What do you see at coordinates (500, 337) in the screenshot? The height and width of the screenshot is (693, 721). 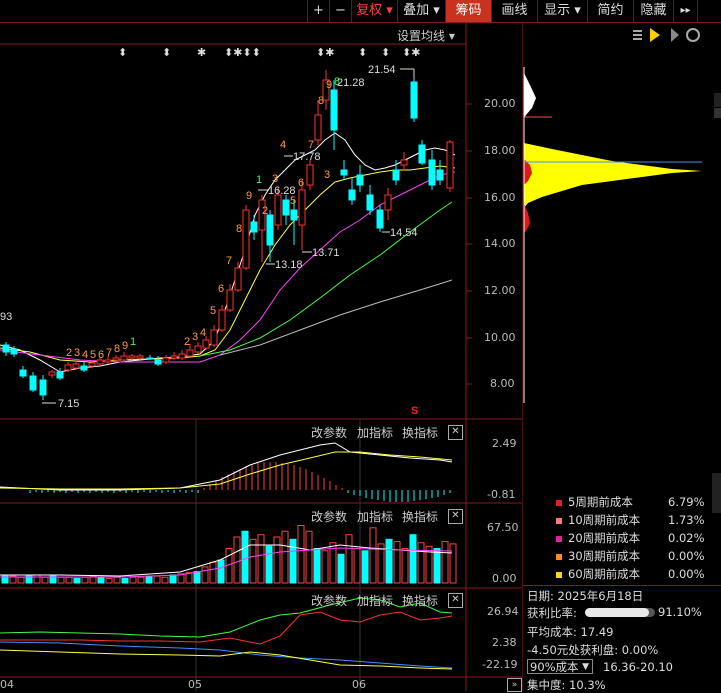 I see `y-tick-label: 10.00` at bounding box center [500, 337].